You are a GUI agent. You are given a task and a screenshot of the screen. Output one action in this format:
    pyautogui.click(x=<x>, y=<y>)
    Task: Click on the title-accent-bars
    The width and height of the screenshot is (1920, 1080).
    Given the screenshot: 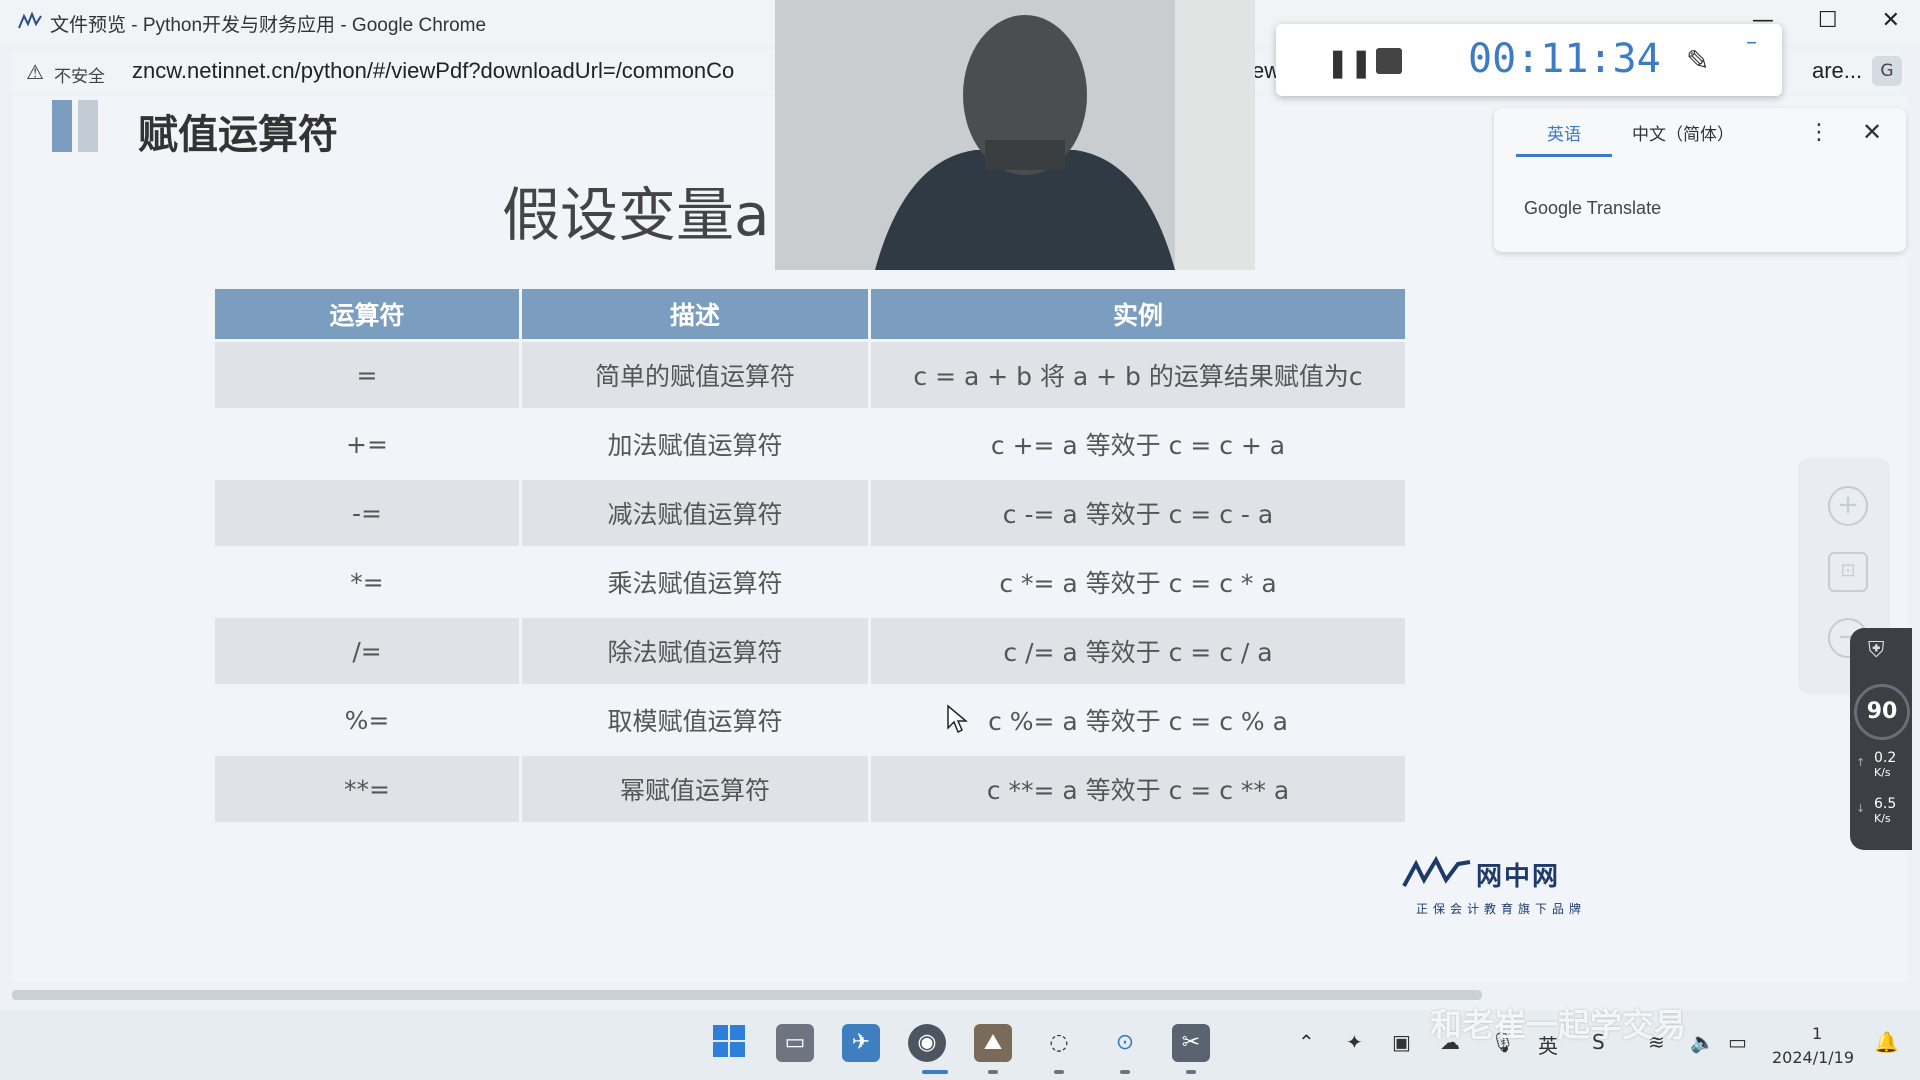 What is the action you would take?
    pyautogui.click(x=78, y=128)
    